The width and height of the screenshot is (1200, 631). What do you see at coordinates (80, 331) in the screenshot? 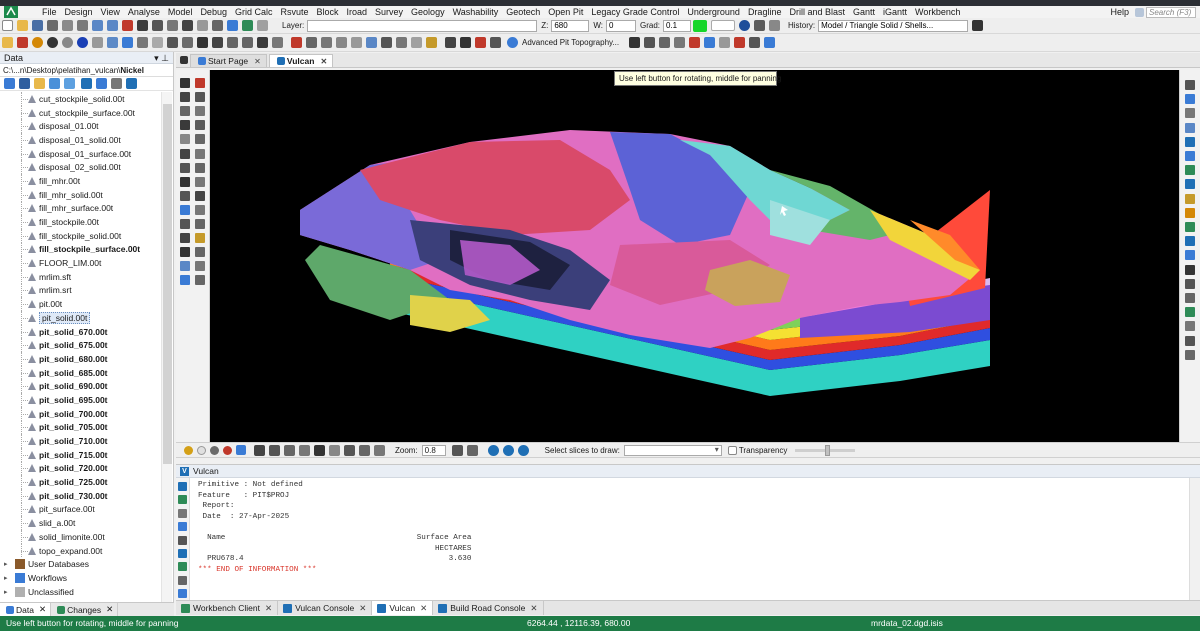
I see `file-tree-item: pit_solid_670.00t` at bounding box center [80, 331].